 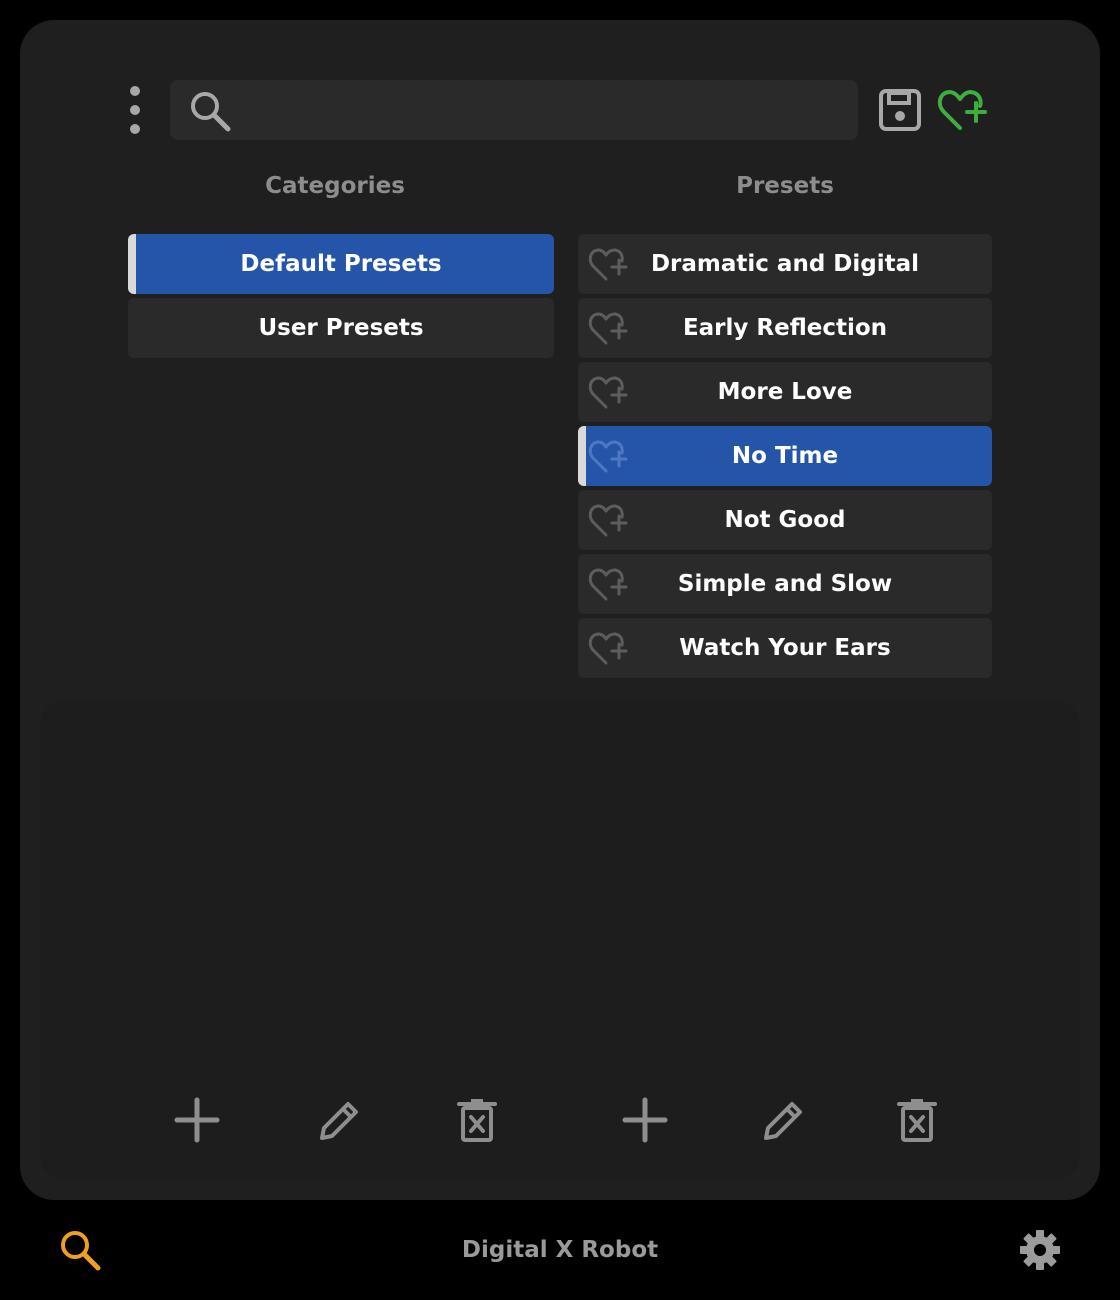 I want to click on menu-button, so click(x=135, y=110).